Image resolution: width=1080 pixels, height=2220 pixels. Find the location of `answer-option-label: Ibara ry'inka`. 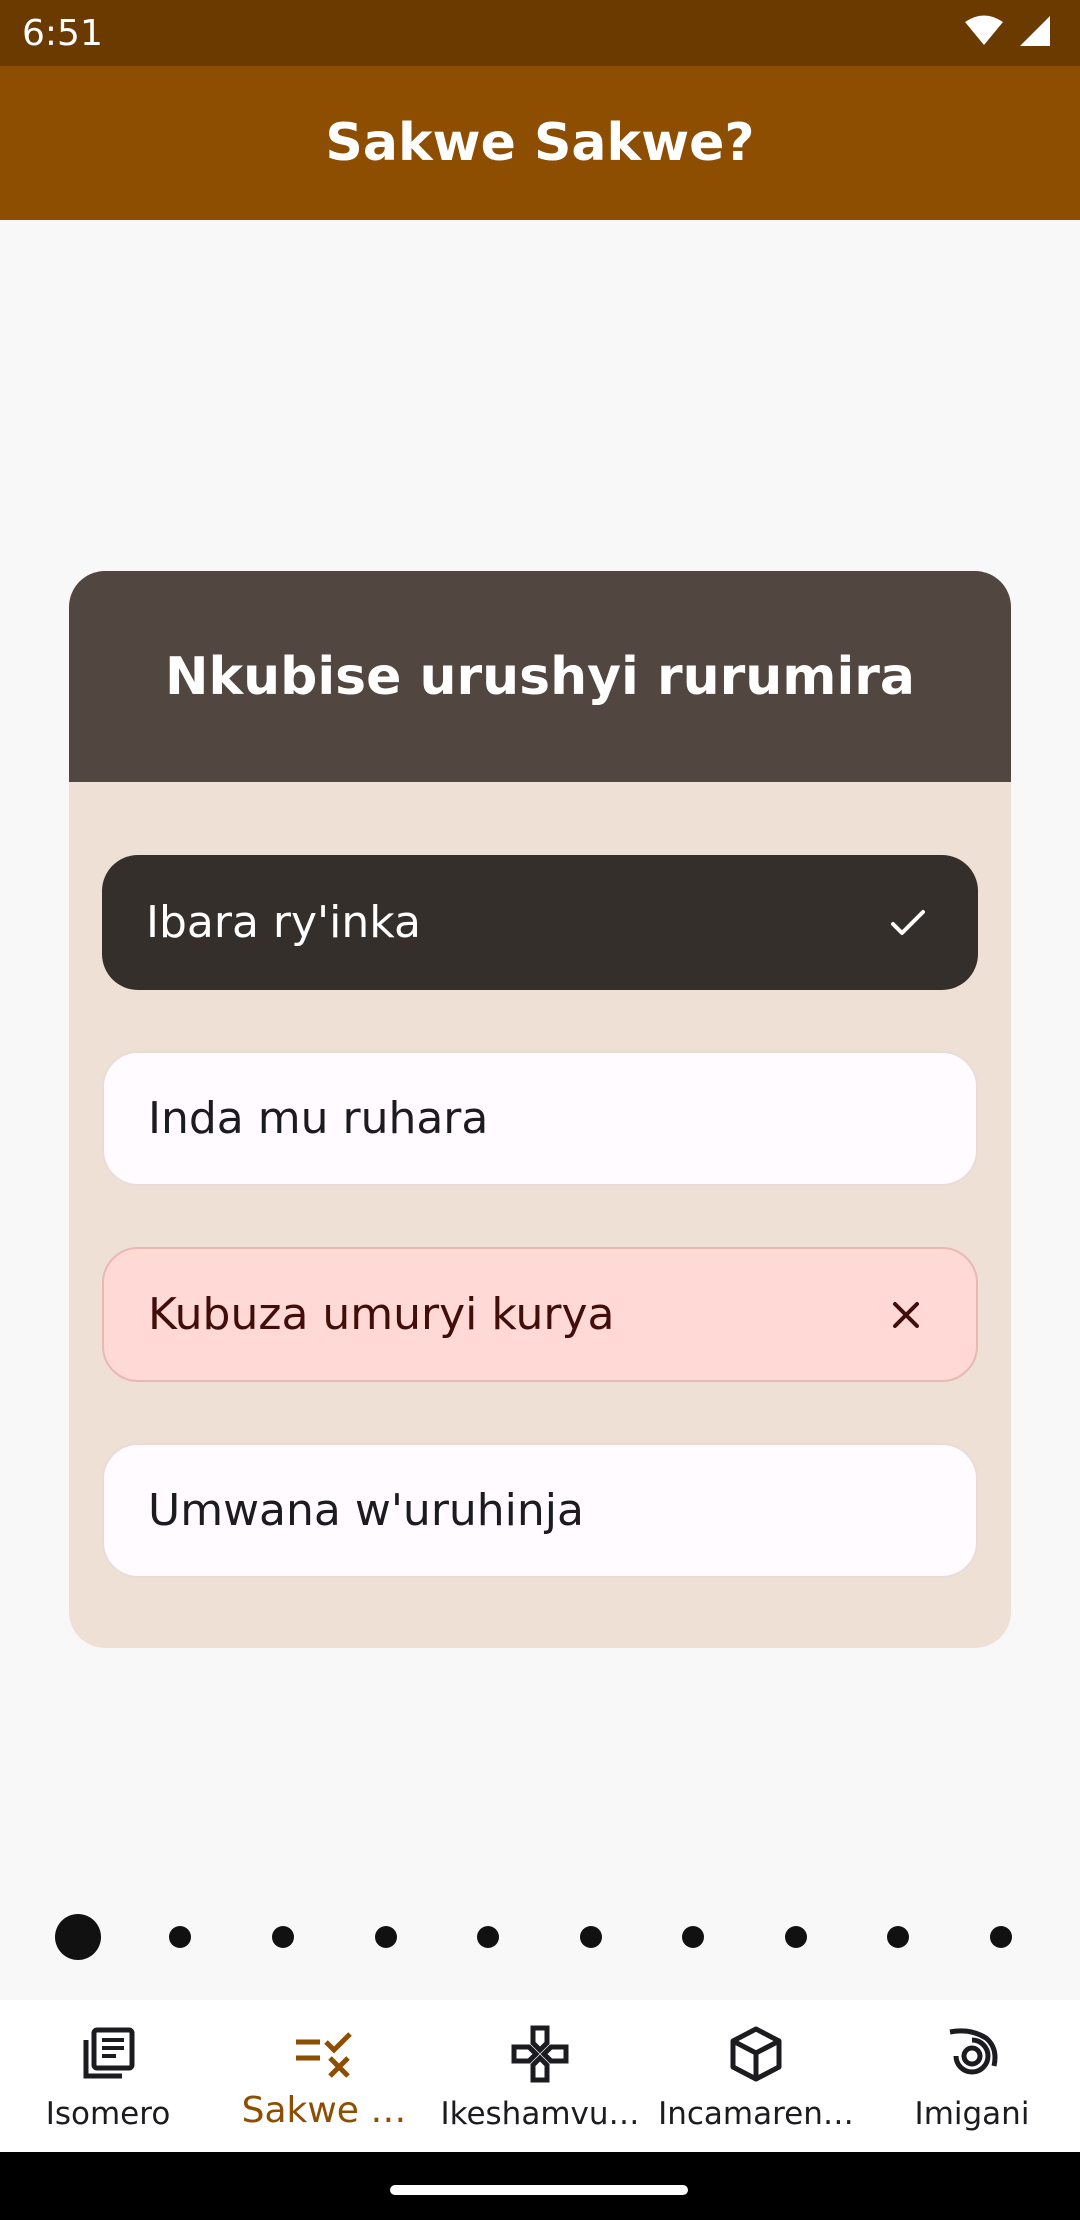

answer-option-label: Ibara ry'inka is located at coordinates (283, 922).